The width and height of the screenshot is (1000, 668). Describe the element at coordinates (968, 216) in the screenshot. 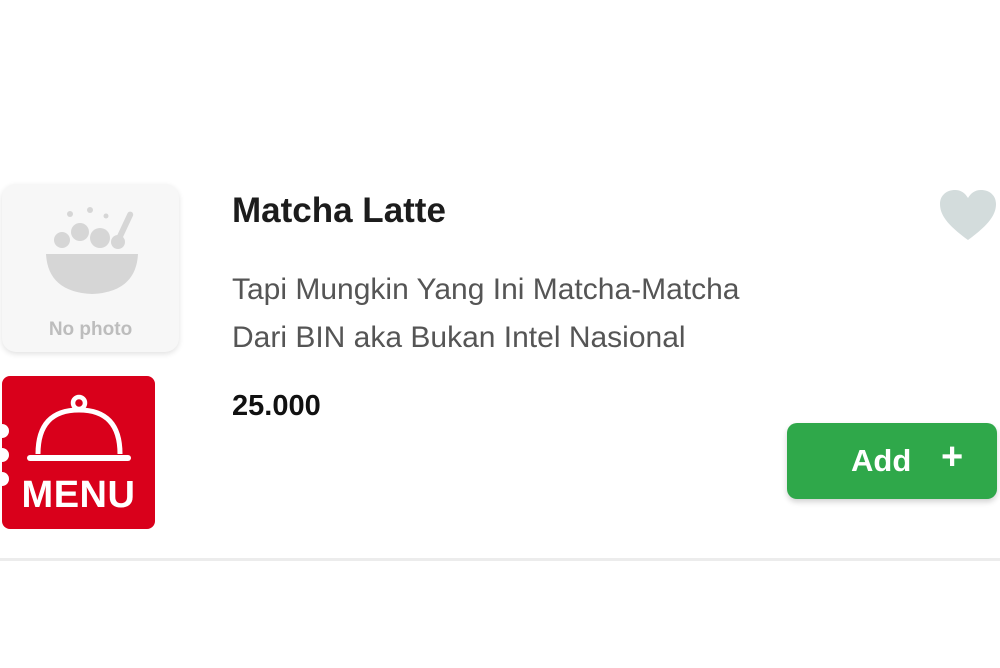

I see `heart-icon` at that location.